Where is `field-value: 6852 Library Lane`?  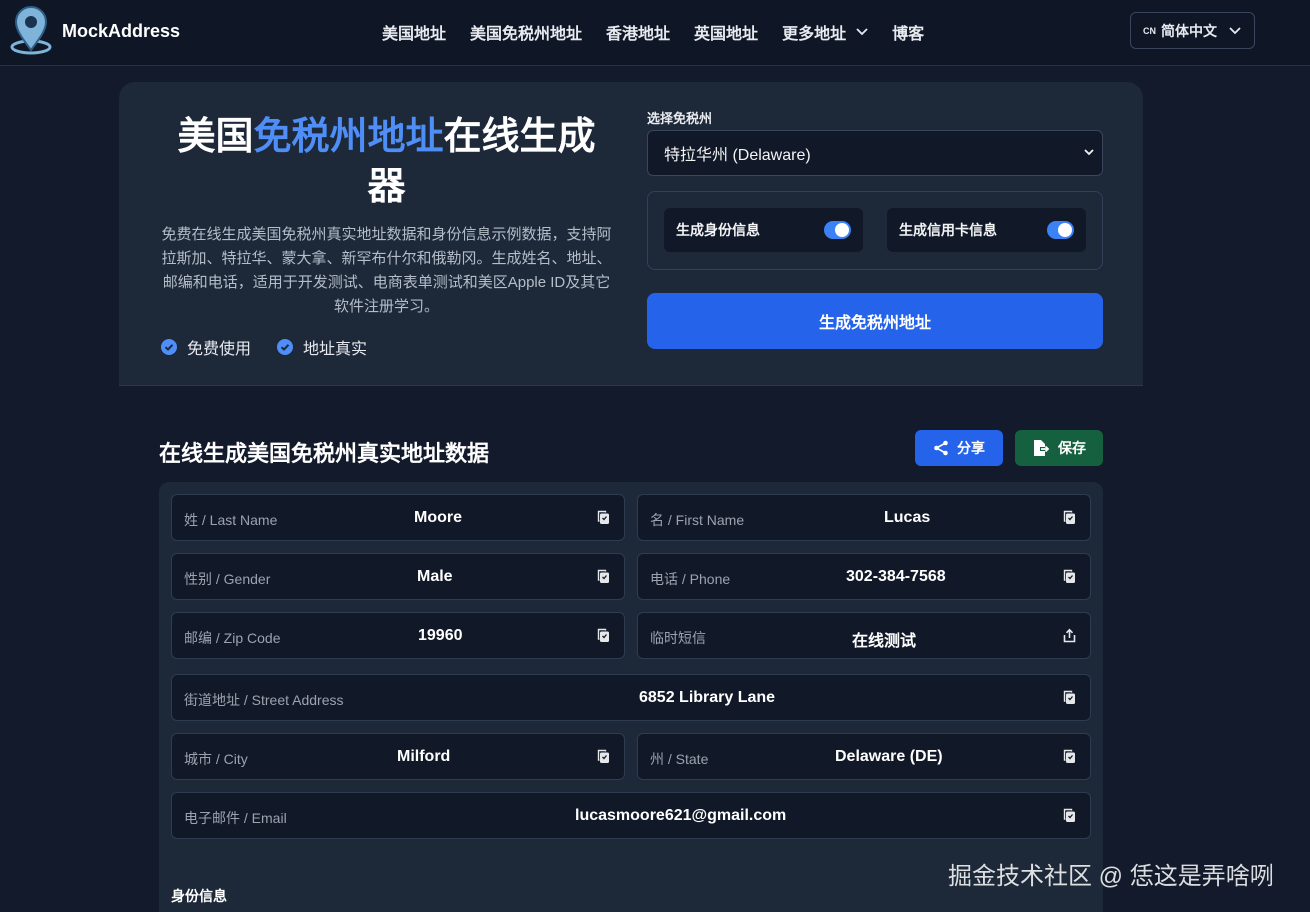
field-value: 6852 Library Lane is located at coordinates (707, 697).